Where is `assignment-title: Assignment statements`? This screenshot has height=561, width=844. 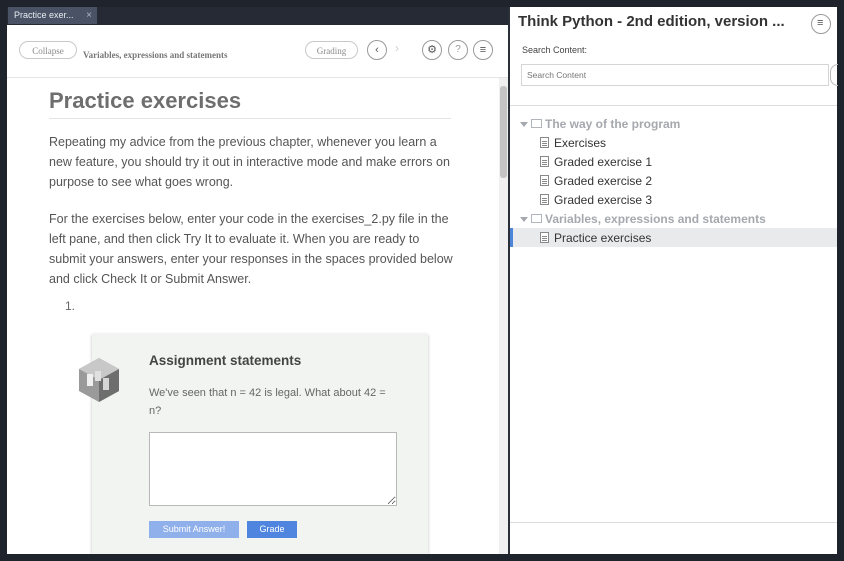 assignment-title: Assignment statements is located at coordinates (225, 360).